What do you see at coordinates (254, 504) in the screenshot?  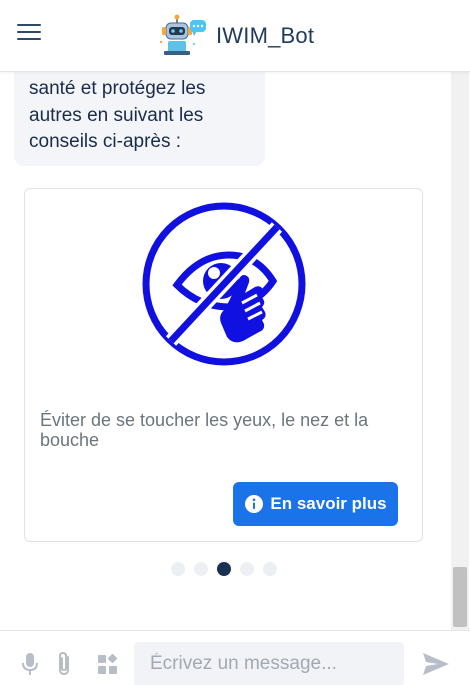 I see `info-icon` at bounding box center [254, 504].